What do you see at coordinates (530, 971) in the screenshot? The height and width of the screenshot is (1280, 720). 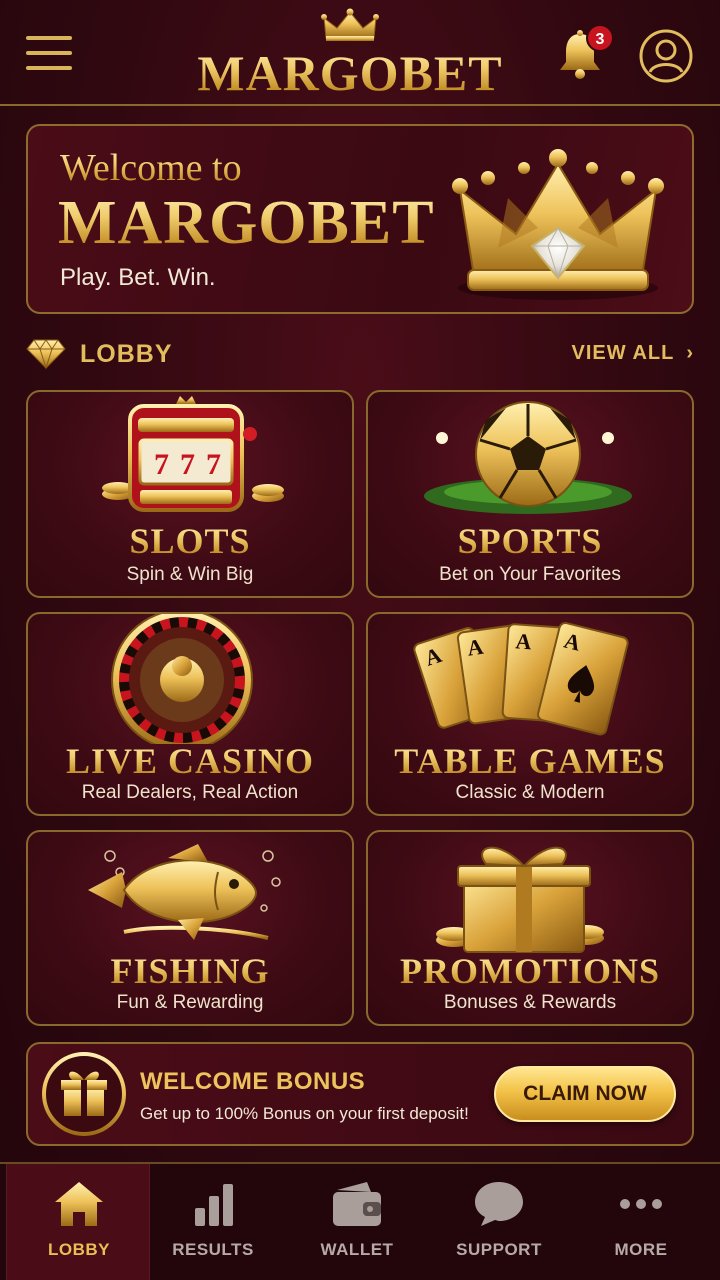 I see `tile-promotions-title: PROMOTIONS` at bounding box center [530, 971].